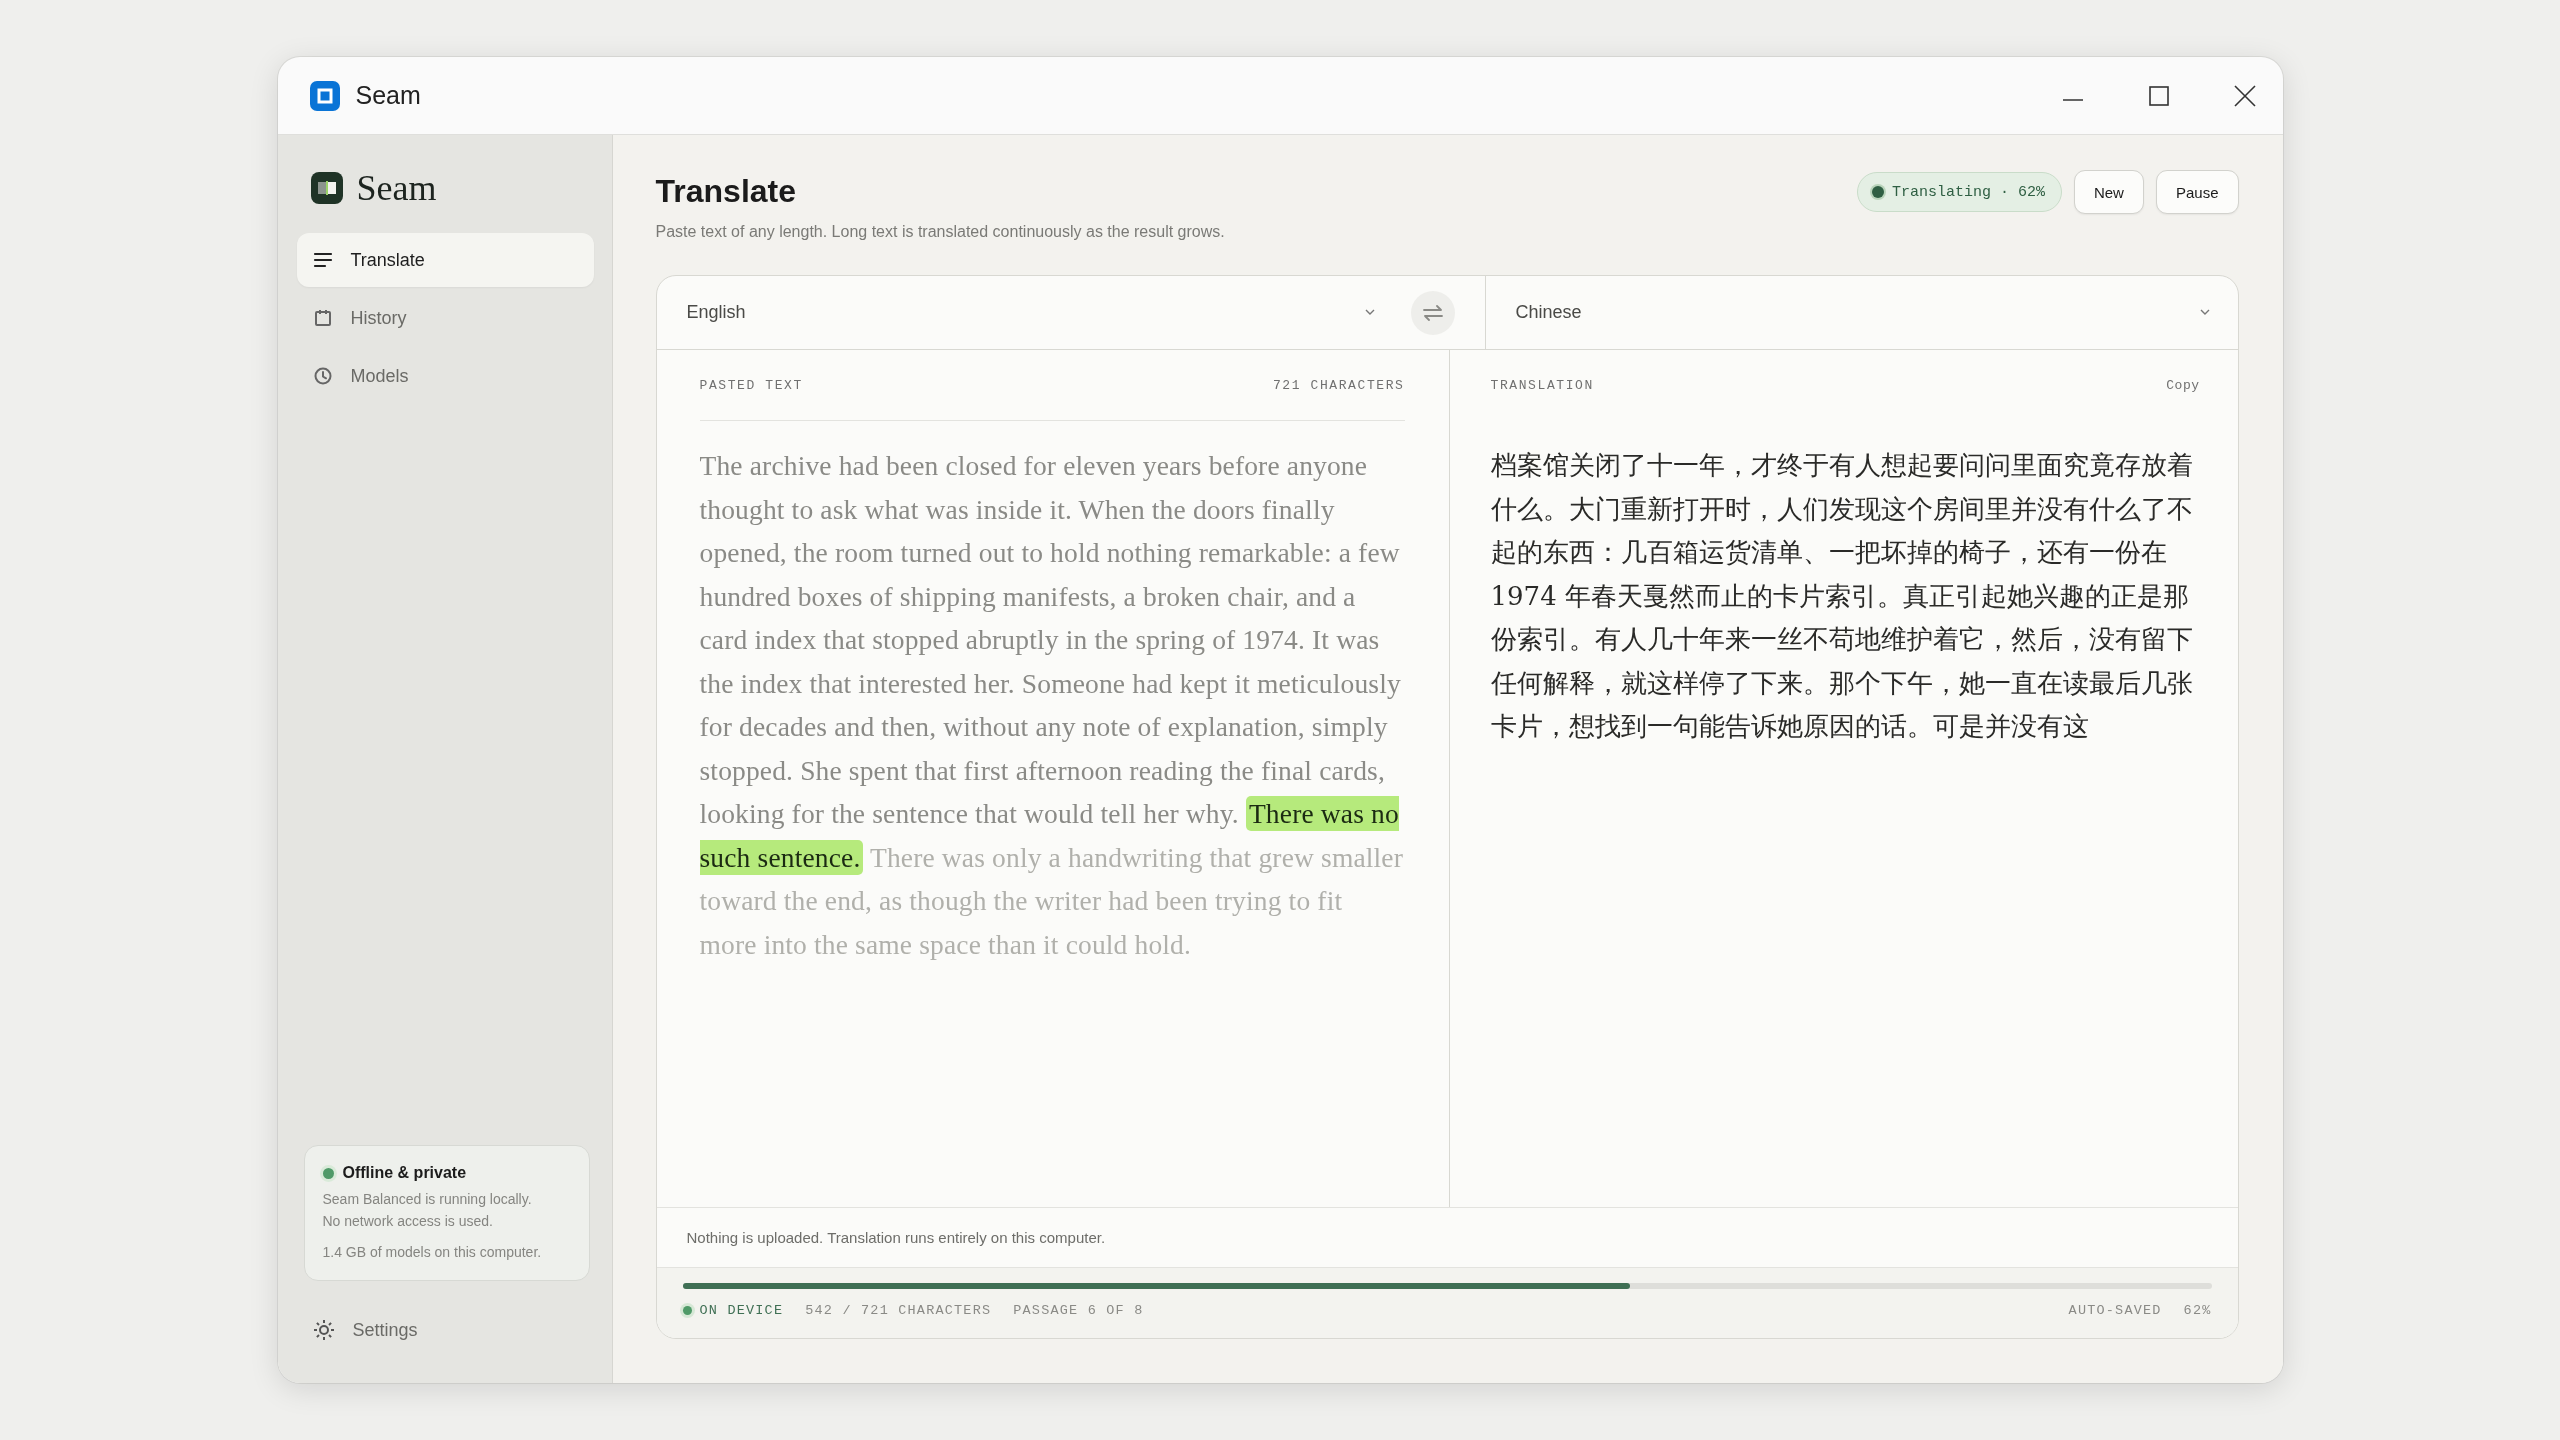 This screenshot has width=2560, height=1440. Describe the element at coordinates (940, 232) in the screenshot. I see `page-subtitle: Paste text of any length. Long text is translated continuously as the result grows.` at that location.